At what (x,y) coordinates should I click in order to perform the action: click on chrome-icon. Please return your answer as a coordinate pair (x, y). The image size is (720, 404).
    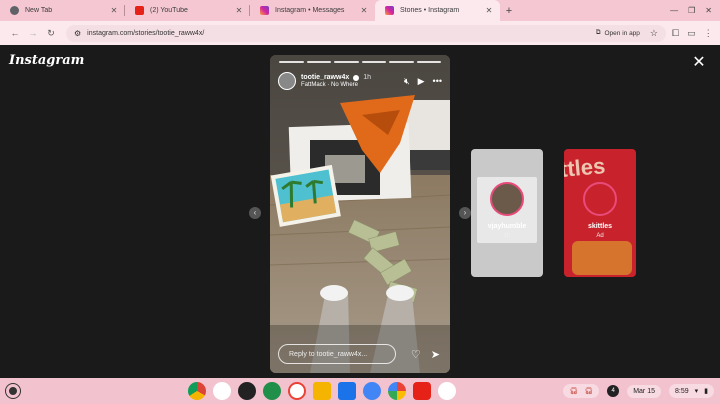
    Looking at the image, I should click on (14, 10).